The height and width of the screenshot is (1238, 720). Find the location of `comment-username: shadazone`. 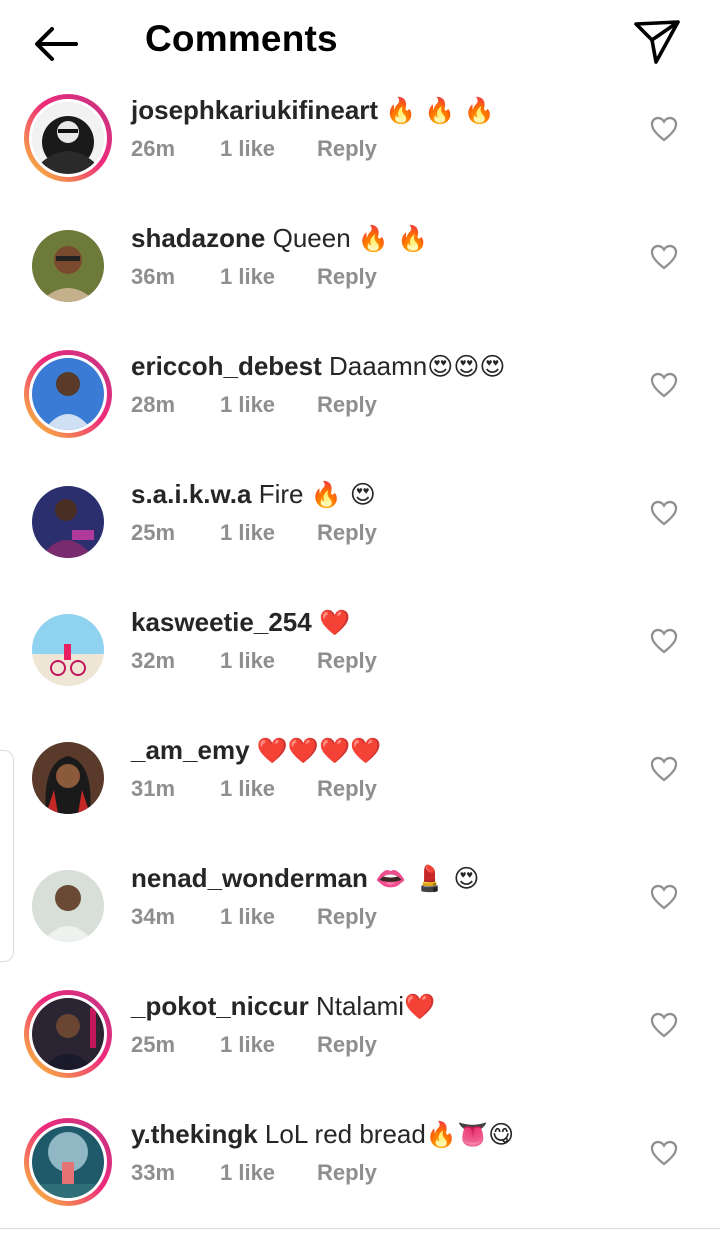

comment-username: shadazone is located at coordinates (198, 238).